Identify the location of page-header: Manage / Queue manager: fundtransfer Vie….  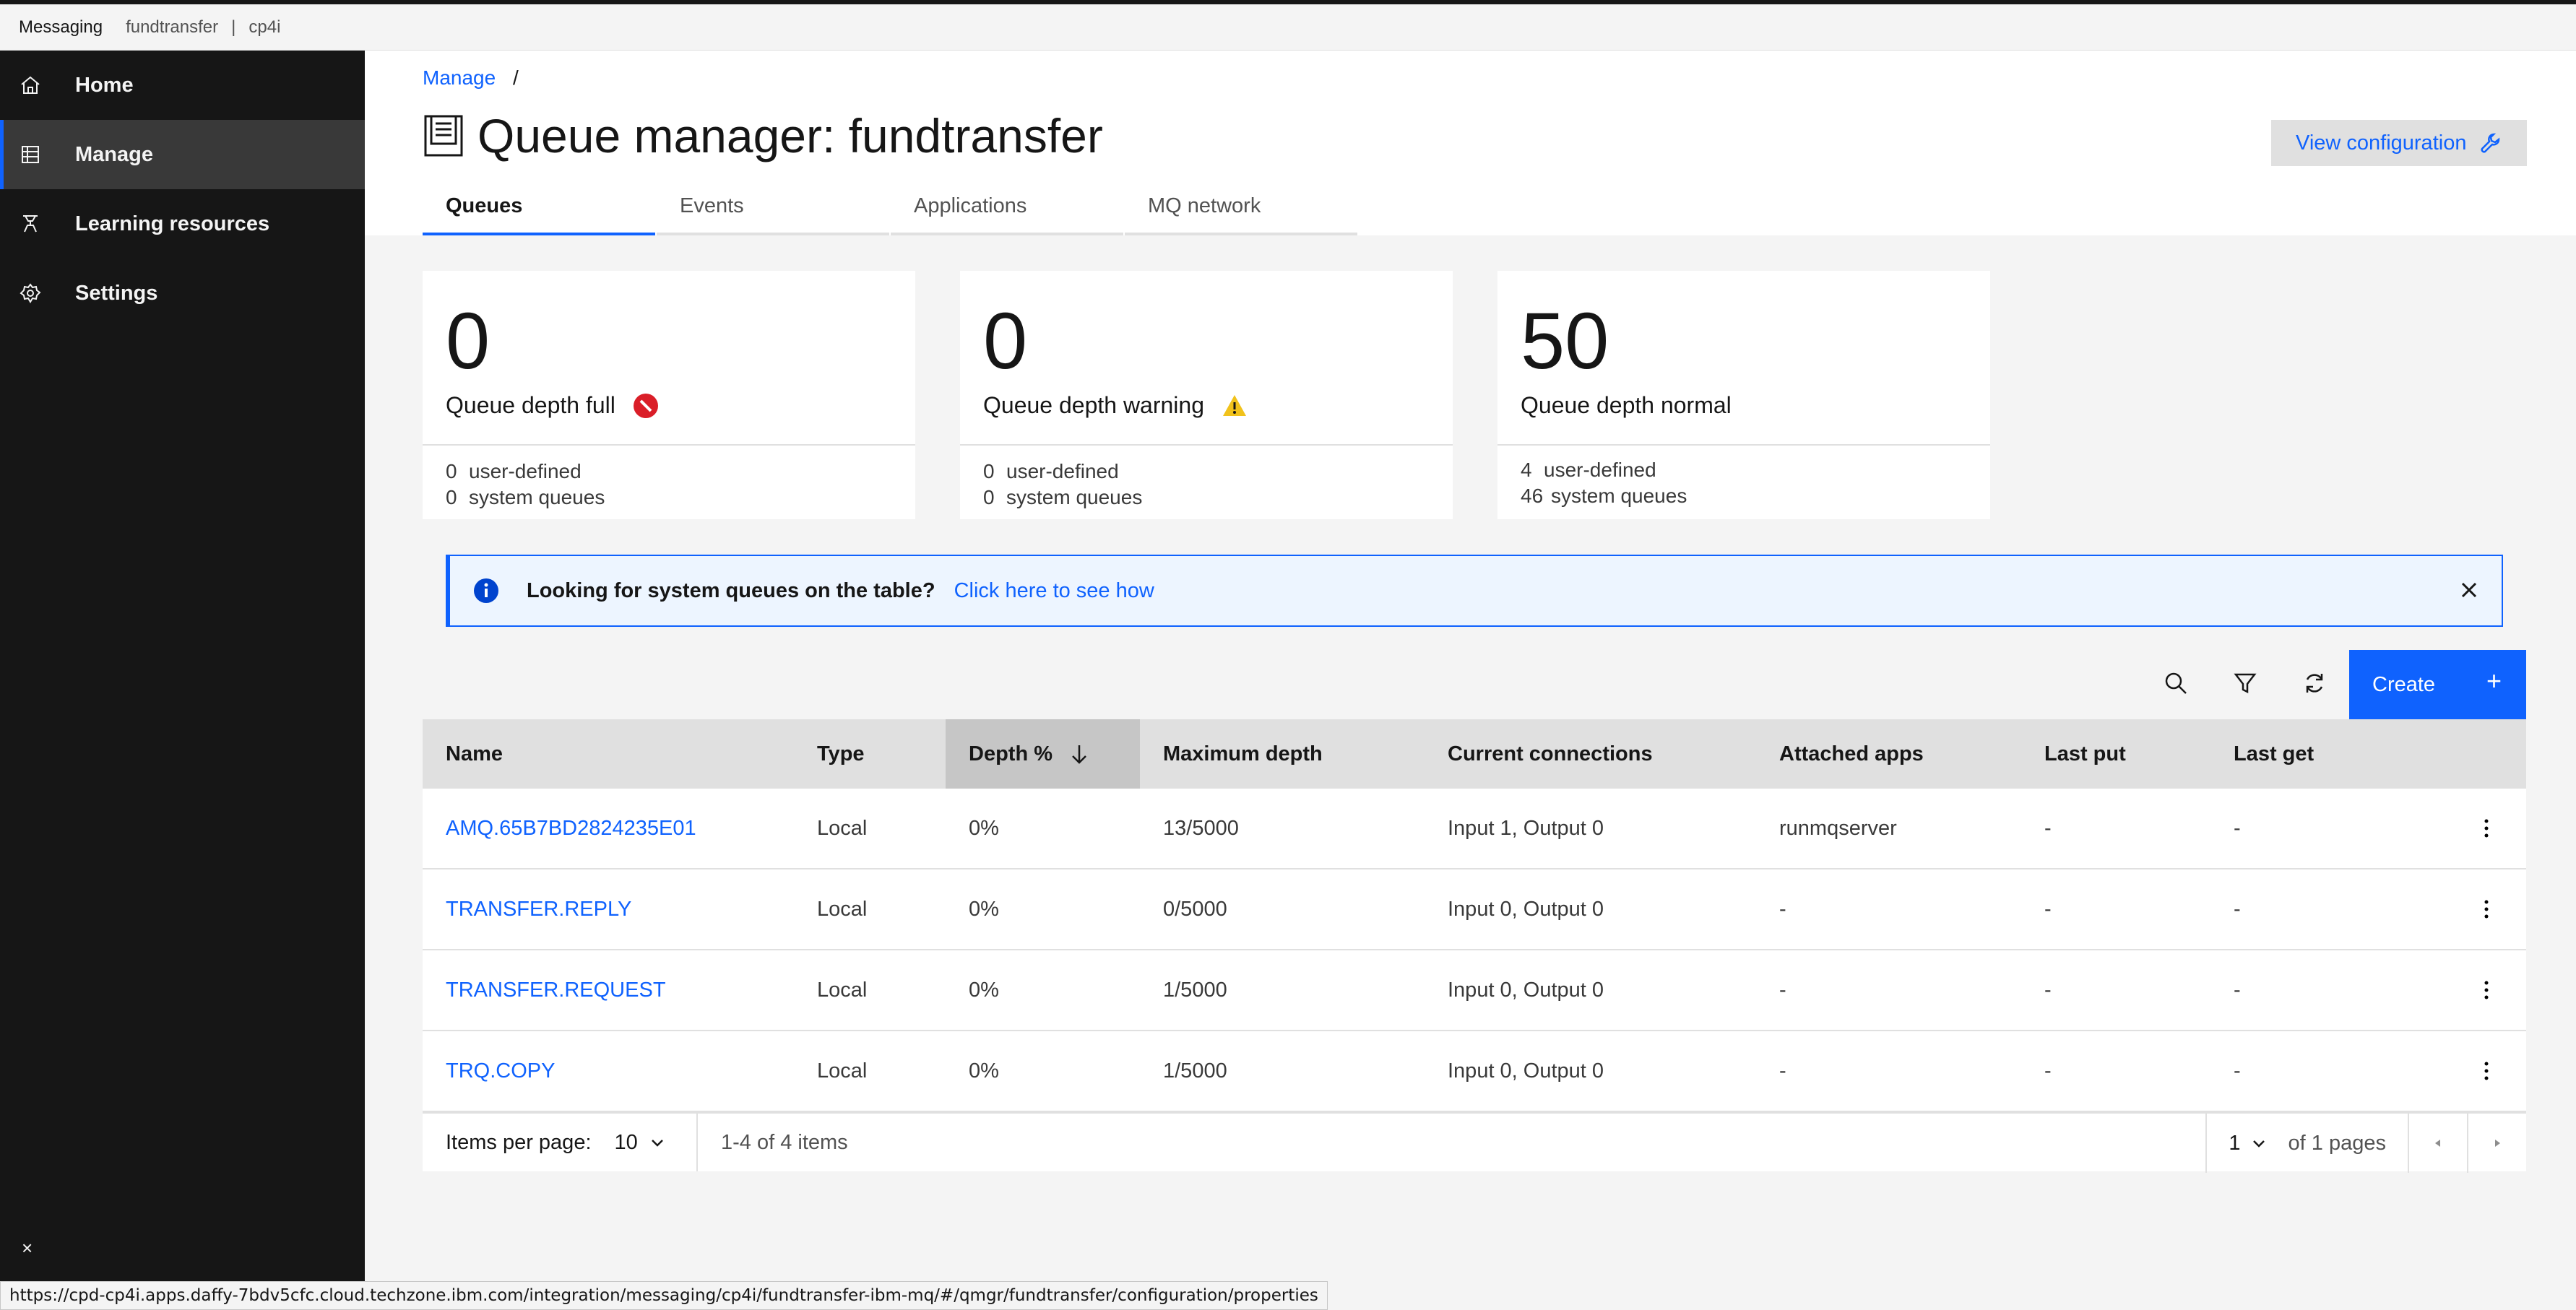
(1470, 143).